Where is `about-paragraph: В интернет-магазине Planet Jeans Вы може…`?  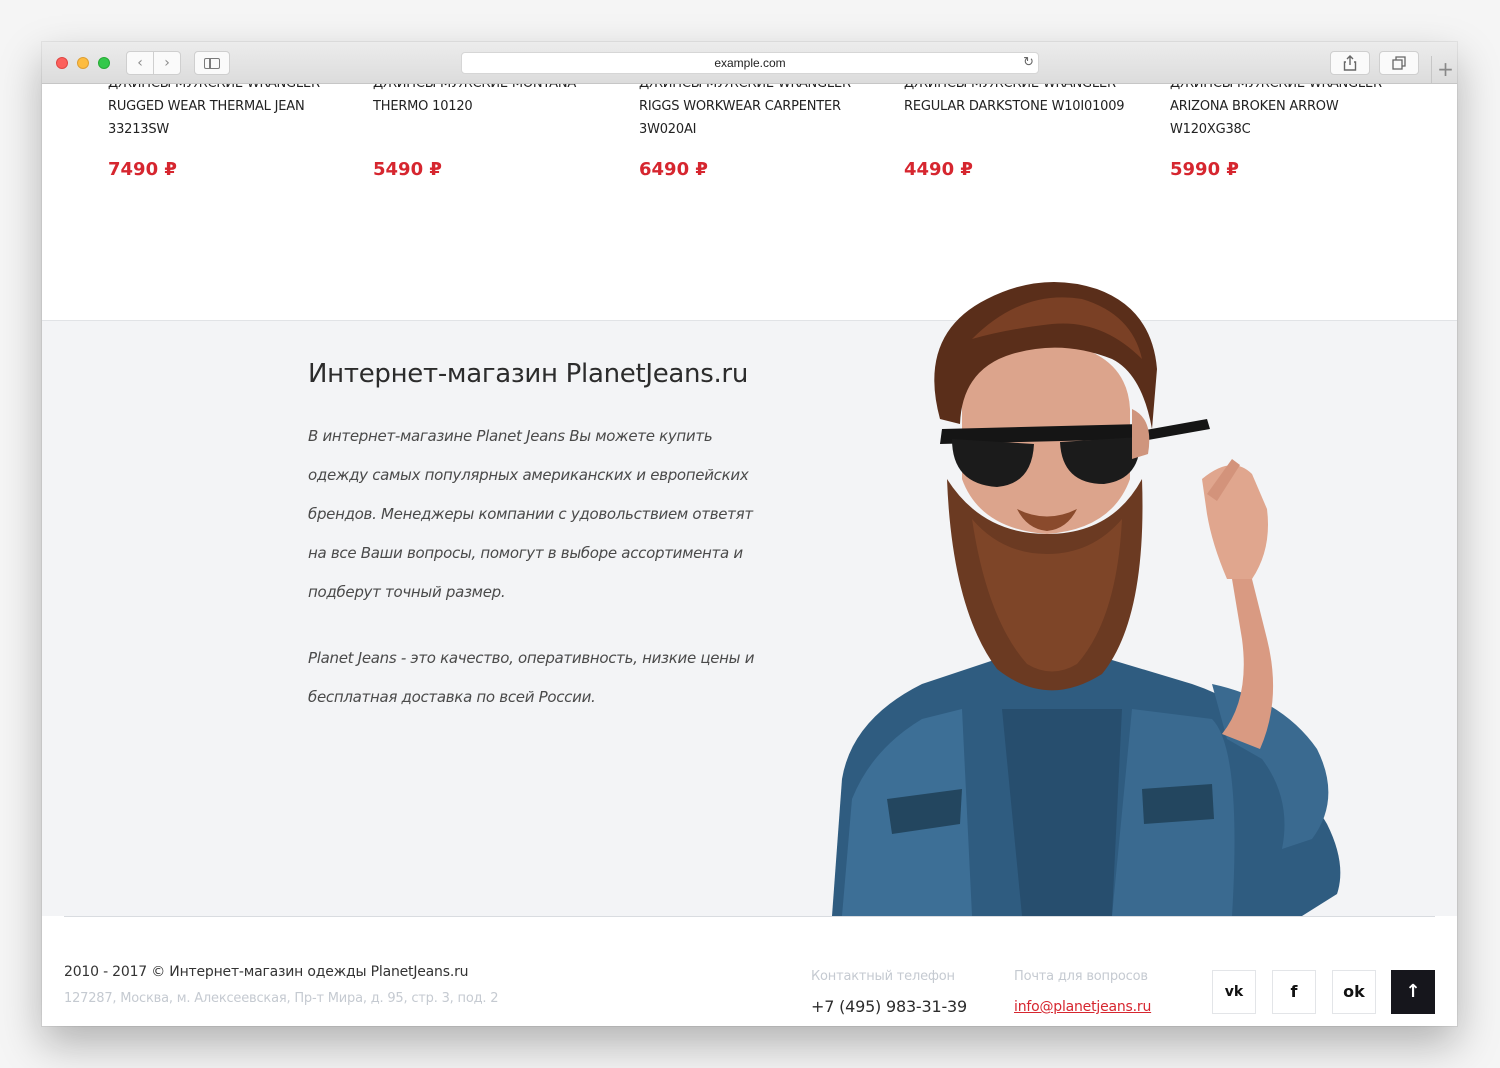 about-paragraph: В интернет-магазине Planet Jeans Вы може… is located at coordinates (530, 514).